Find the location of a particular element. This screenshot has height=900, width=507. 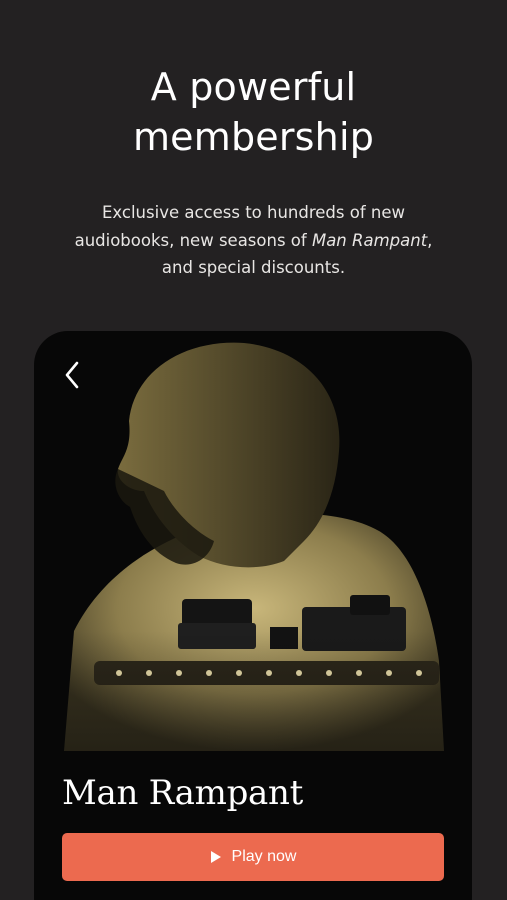

play-icon is located at coordinates (215, 857).